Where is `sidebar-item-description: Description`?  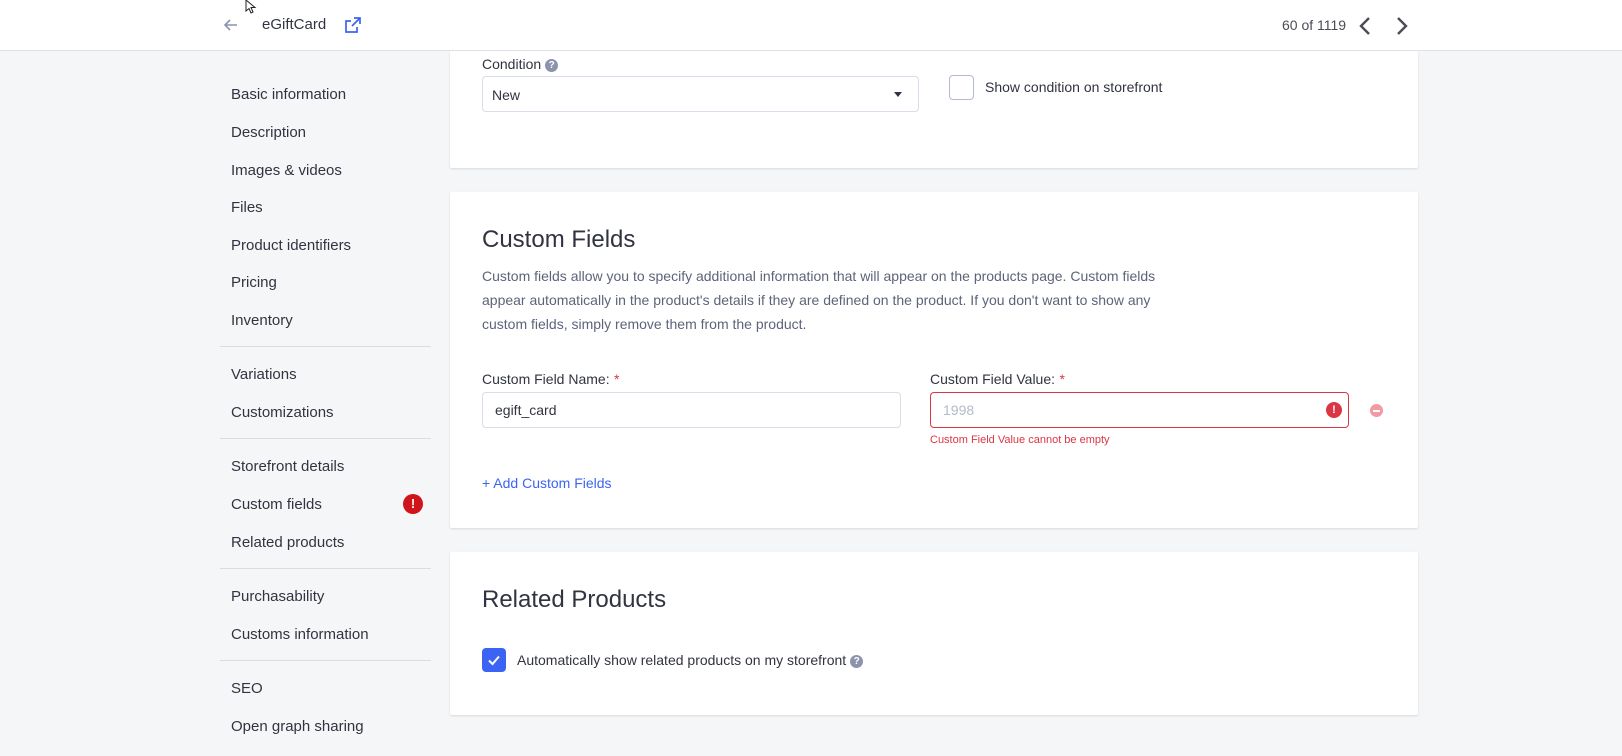 sidebar-item-description: Description is located at coordinates (268, 132).